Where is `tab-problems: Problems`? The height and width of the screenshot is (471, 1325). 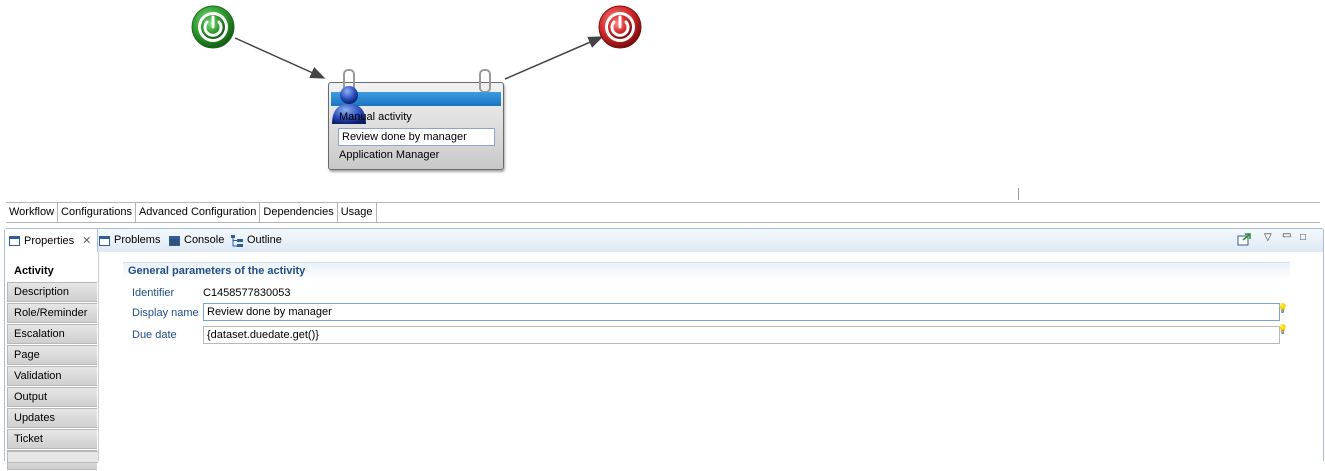
tab-problems: Problems is located at coordinates (129, 240).